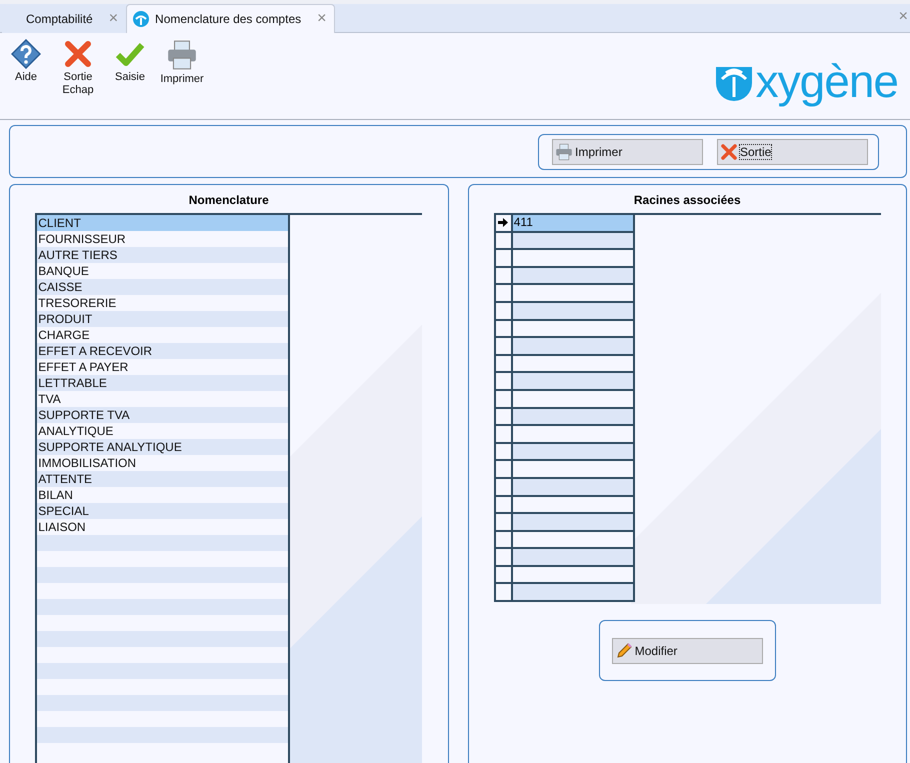  I want to click on grid-cell: 411, so click(572, 223).